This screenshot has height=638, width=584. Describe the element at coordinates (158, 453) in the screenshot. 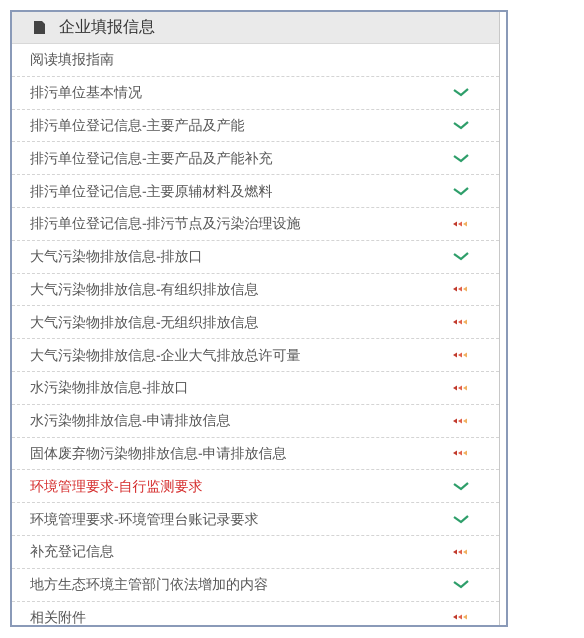

I see `nav-item-label: 固体废弃物污染物排放信息-申请排放信息` at that location.